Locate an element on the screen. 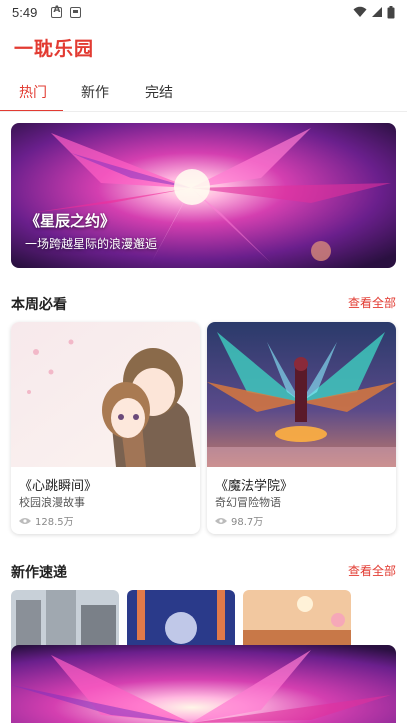  tab-completed: 完结 is located at coordinates (159, 92).